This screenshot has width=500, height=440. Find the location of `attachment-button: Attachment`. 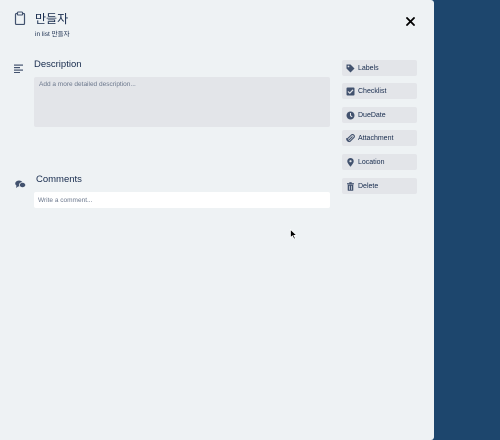

attachment-button: Attachment is located at coordinates (379, 138).